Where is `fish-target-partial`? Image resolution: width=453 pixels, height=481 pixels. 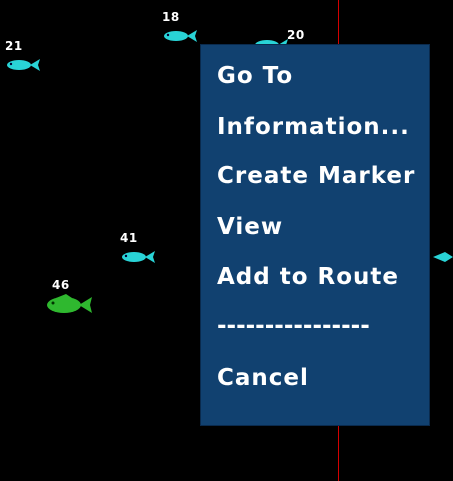
fish-target-partial is located at coordinates (442, 257).